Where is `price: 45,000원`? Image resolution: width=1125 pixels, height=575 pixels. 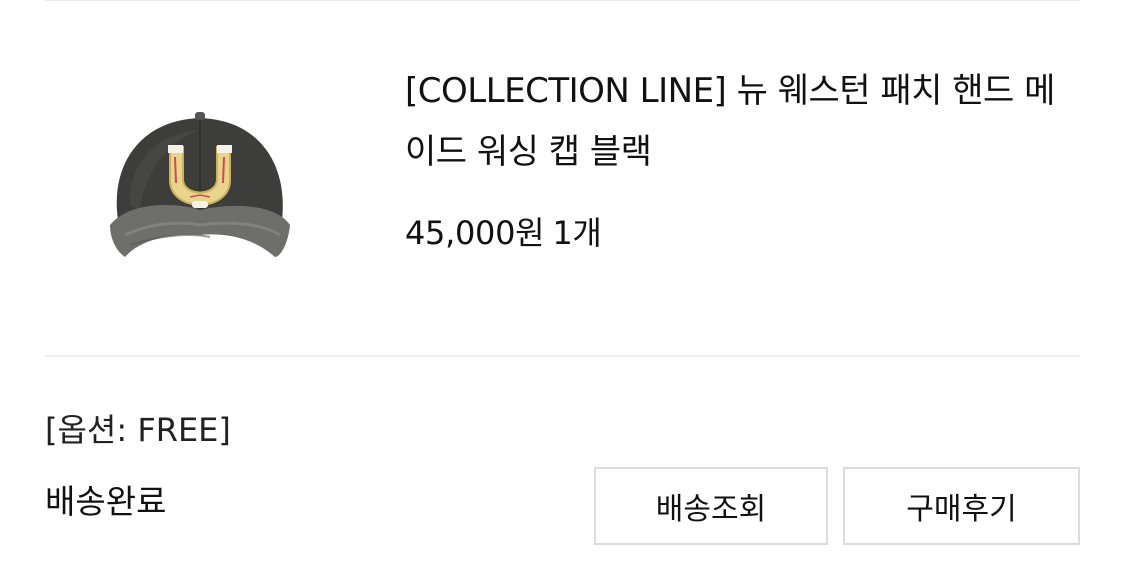
price: 45,000원 is located at coordinates (475, 233).